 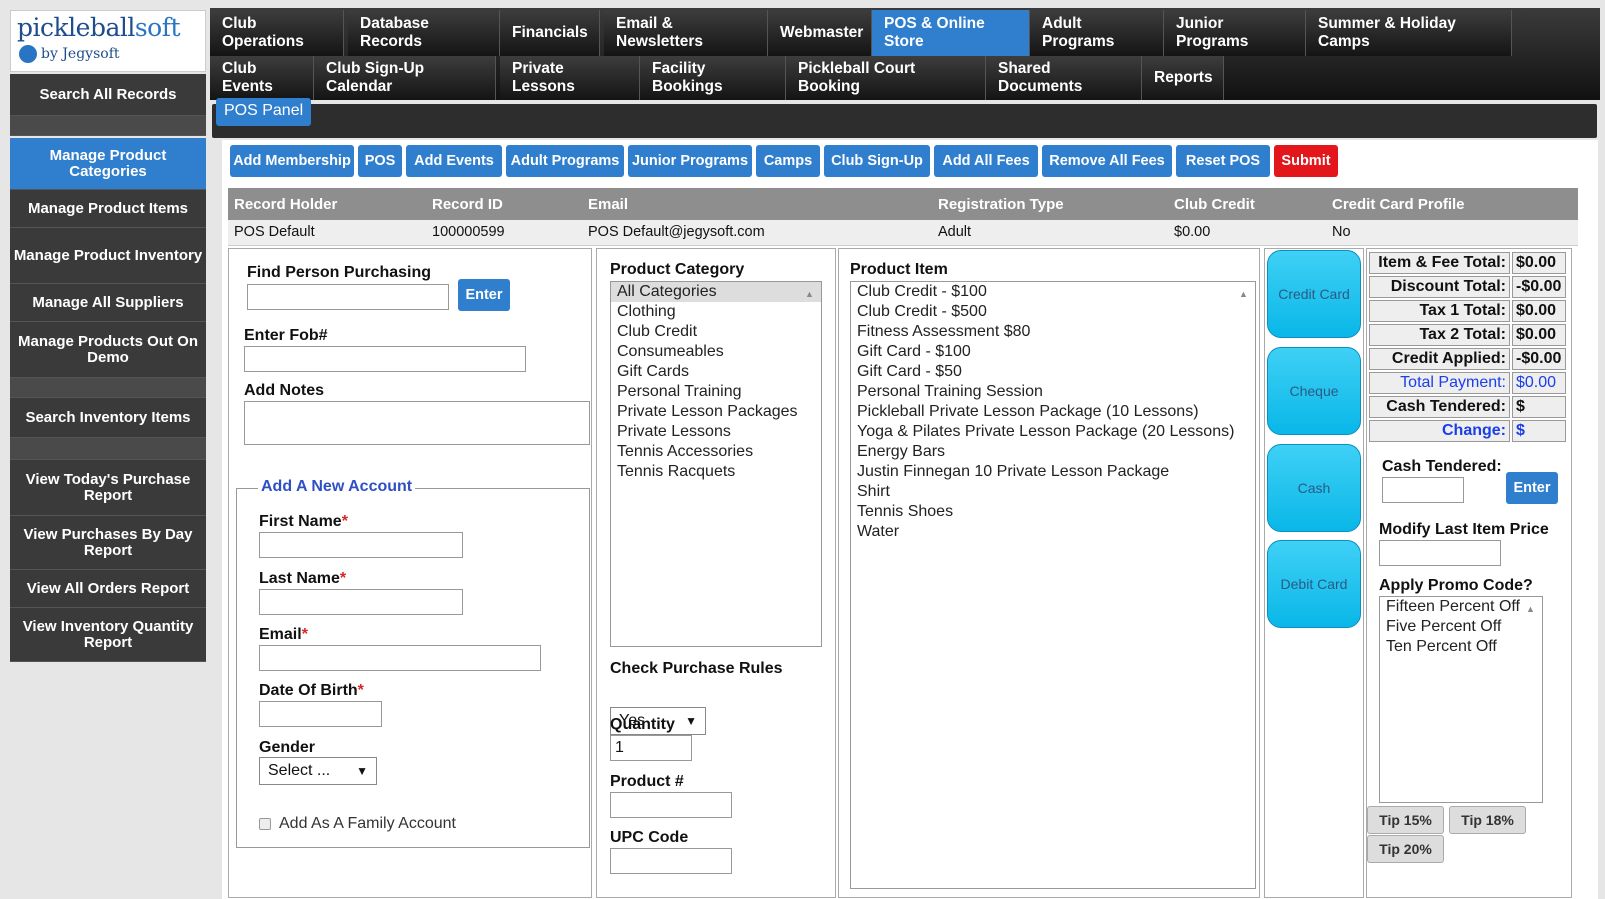 What do you see at coordinates (1053, 452) in the screenshot?
I see `list-item: Energy Bars` at bounding box center [1053, 452].